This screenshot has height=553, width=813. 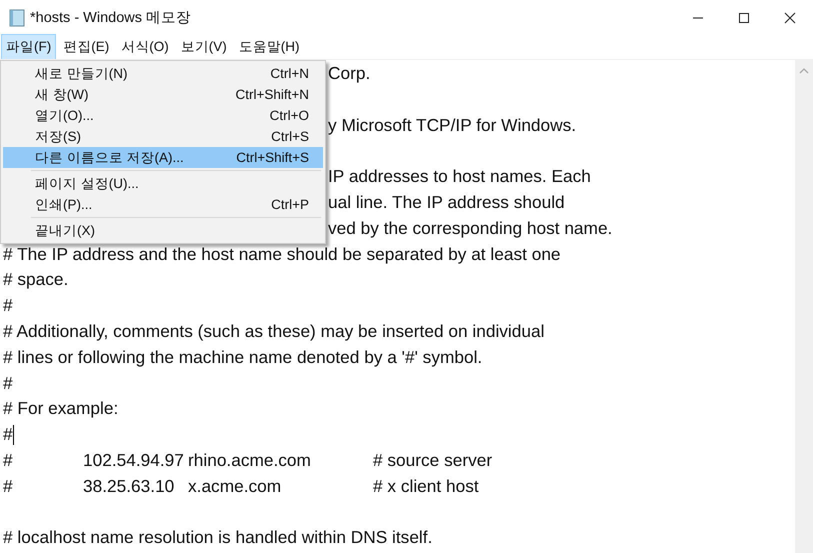 I want to click on text-line: # The IP address and the host name should be separated by at least one, so click(x=282, y=254).